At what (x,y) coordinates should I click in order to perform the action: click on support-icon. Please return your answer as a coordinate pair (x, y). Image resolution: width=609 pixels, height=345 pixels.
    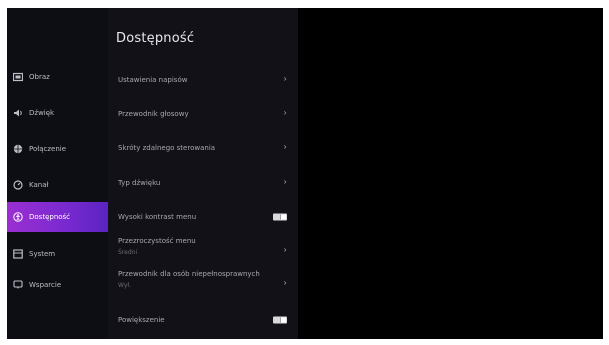
    Looking at the image, I should click on (18, 285).